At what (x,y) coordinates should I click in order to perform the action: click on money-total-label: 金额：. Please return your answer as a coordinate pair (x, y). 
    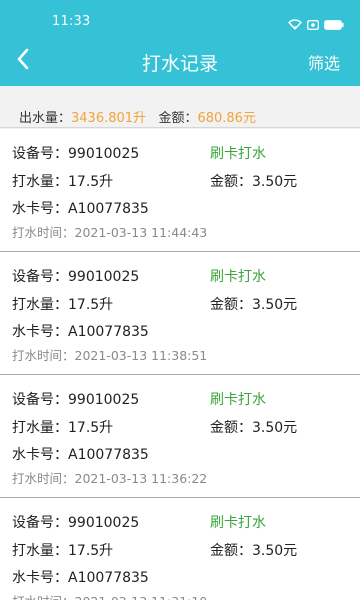
    Looking at the image, I should click on (178, 118).